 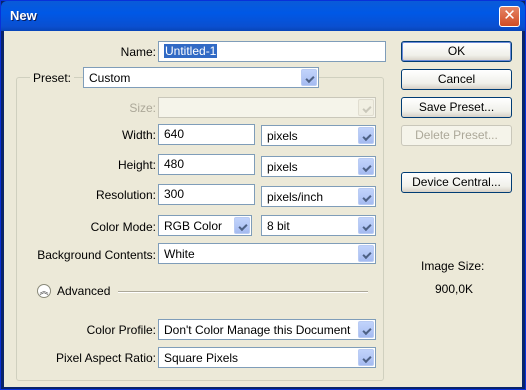 What do you see at coordinates (23, 15) in the screenshot?
I see `window-title: New` at bounding box center [23, 15].